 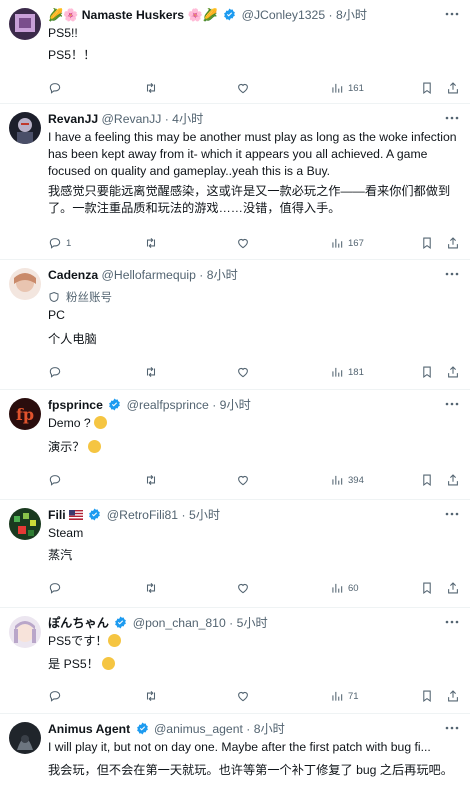 What do you see at coordinates (254, 119) in the screenshot?
I see `tweet-header: RevanJJ @RevanJJ · 4小时` at bounding box center [254, 119].